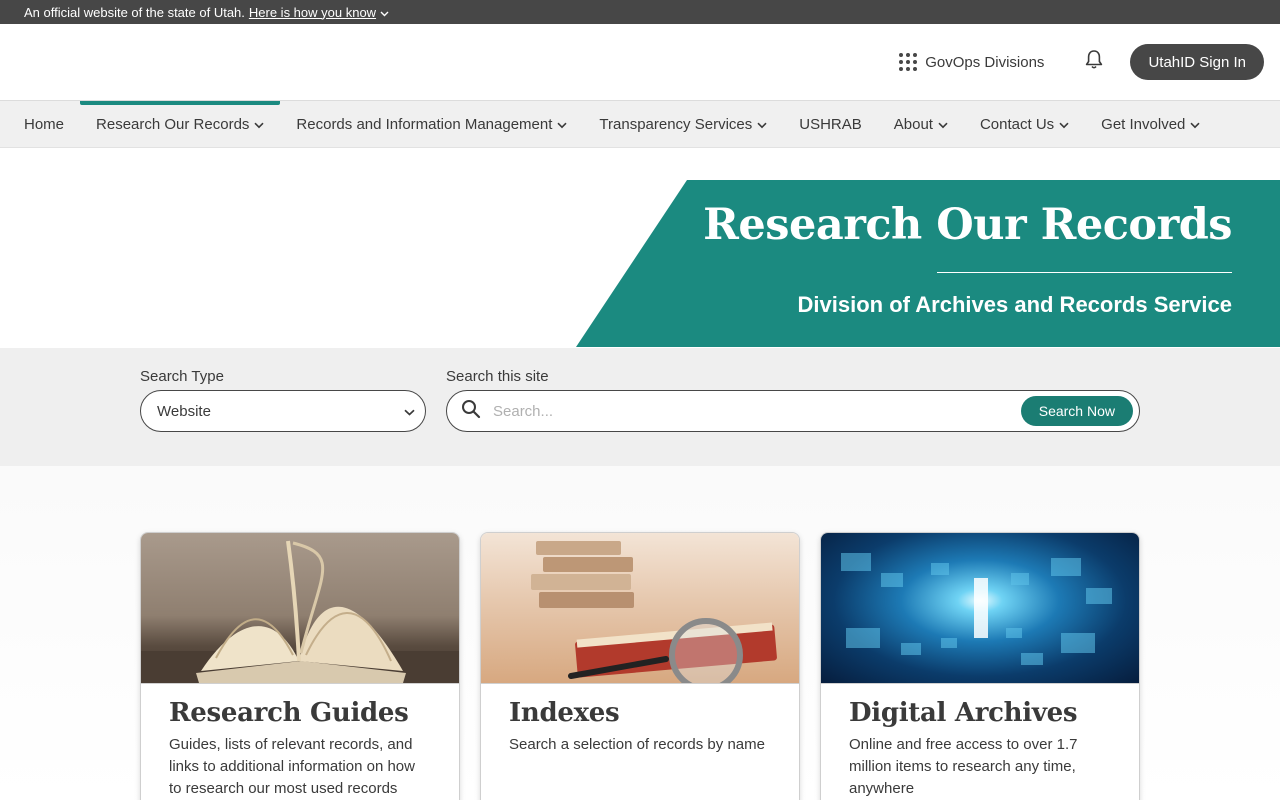  Describe the element at coordinates (289, 713) in the screenshot. I see `card-title: Research Guides` at that location.